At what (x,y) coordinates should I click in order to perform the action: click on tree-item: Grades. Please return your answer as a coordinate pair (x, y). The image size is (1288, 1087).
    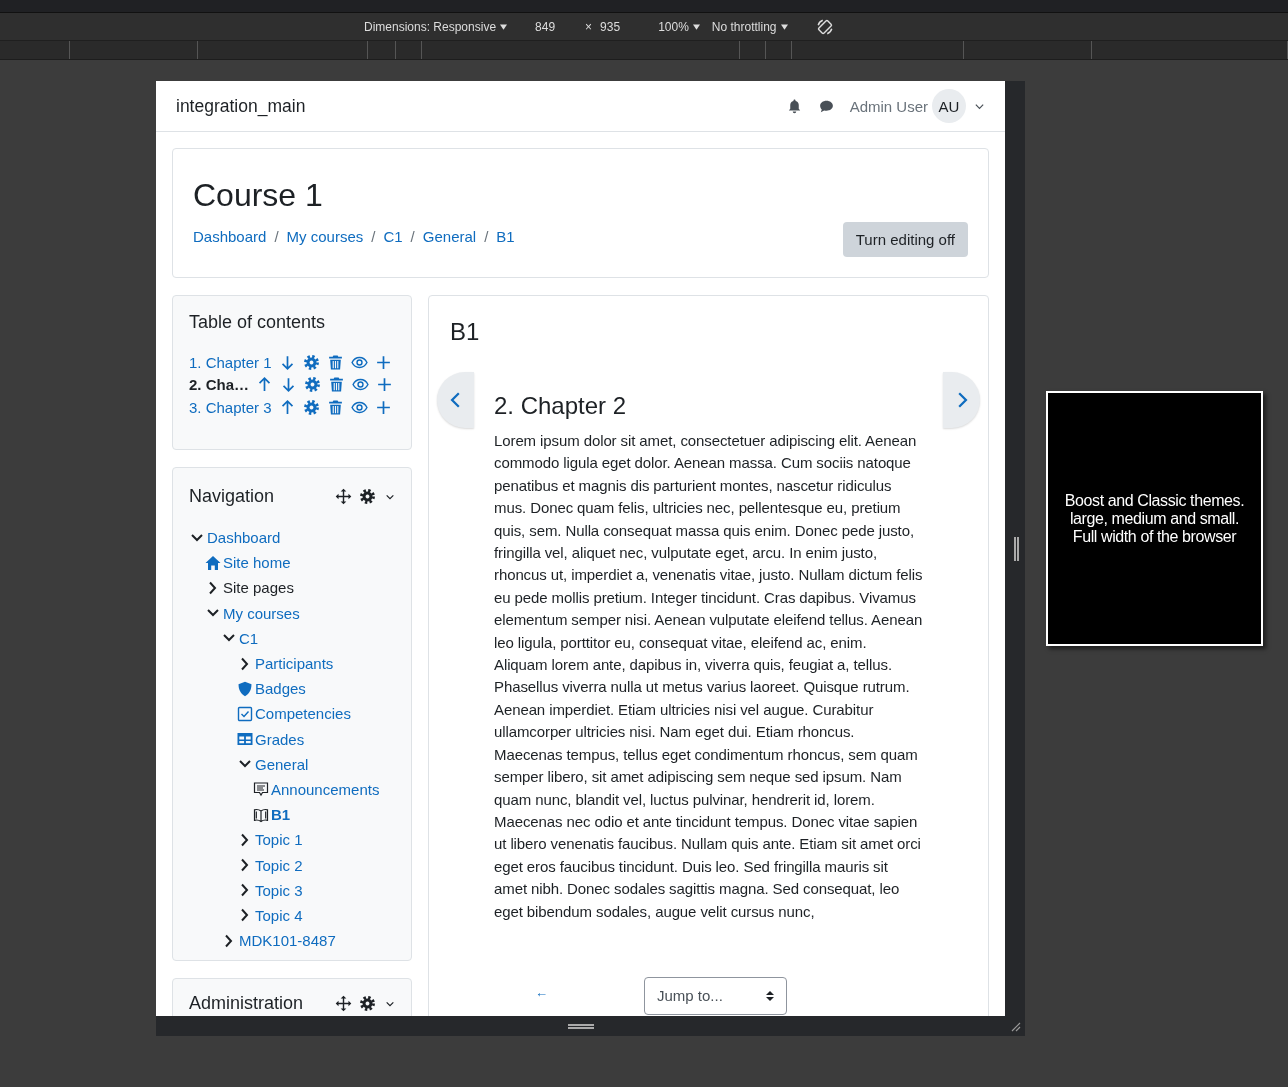
    Looking at the image, I should click on (280, 739).